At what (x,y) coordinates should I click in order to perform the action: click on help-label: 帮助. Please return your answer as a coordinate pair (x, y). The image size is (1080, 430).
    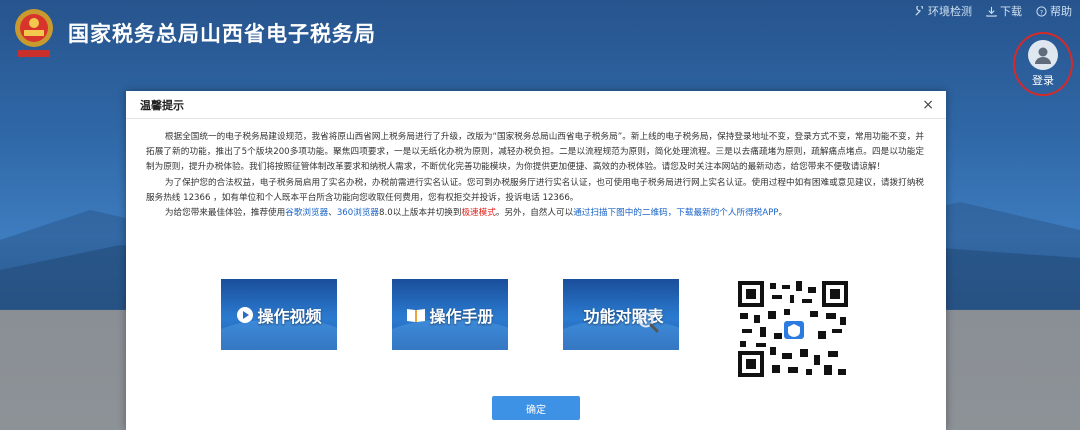
    Looking at the image, I should click on (1061, 11).